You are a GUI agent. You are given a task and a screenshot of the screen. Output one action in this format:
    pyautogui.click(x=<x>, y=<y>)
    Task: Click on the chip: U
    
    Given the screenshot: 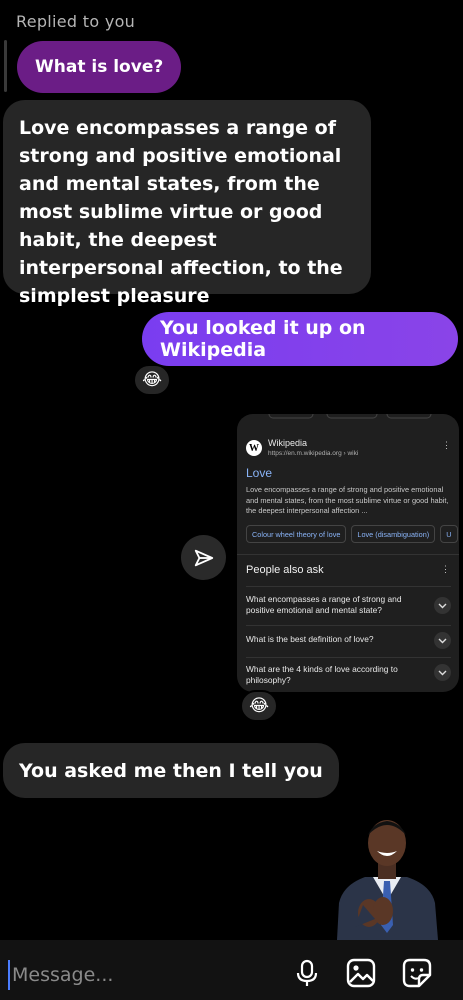 What is the action you would take?
    pyautogui.click(x=449, y=534)
    